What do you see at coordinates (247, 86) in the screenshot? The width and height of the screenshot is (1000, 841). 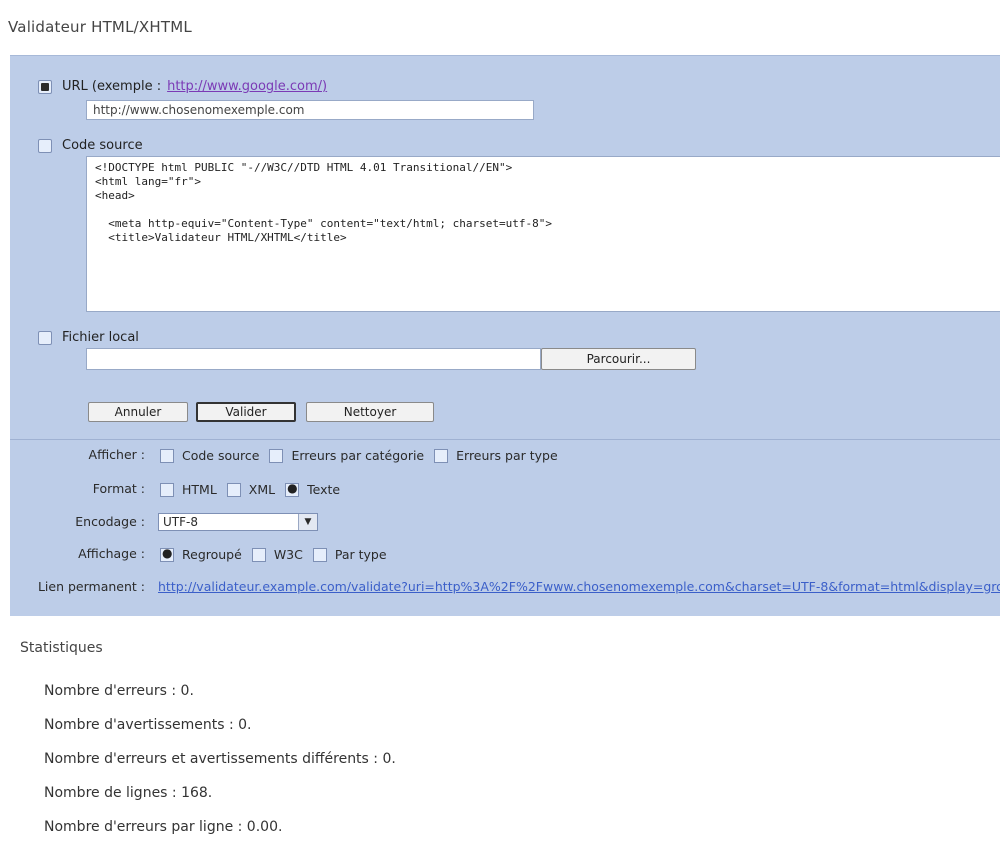 I see `url-example-link: http://www.google.com/)` at bounding box center [247, 86].